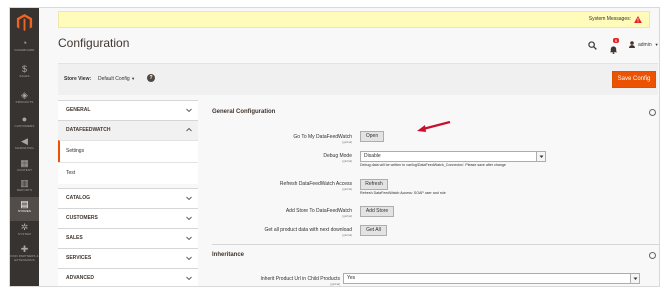 The width and height of the screenshot is (670, 294). Describe the element at coordinates (24, 204) in the screenshot. I see `storefront-icon: ▤` at that location.